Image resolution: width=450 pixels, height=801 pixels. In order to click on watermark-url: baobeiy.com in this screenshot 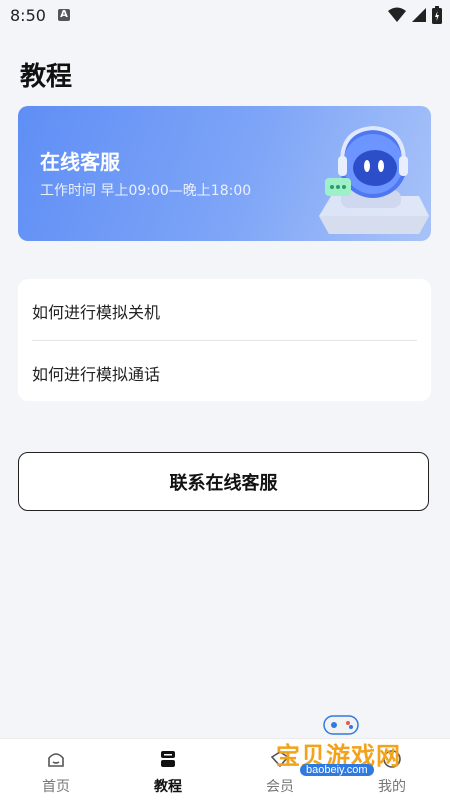, I will do `click(337, 770)`.